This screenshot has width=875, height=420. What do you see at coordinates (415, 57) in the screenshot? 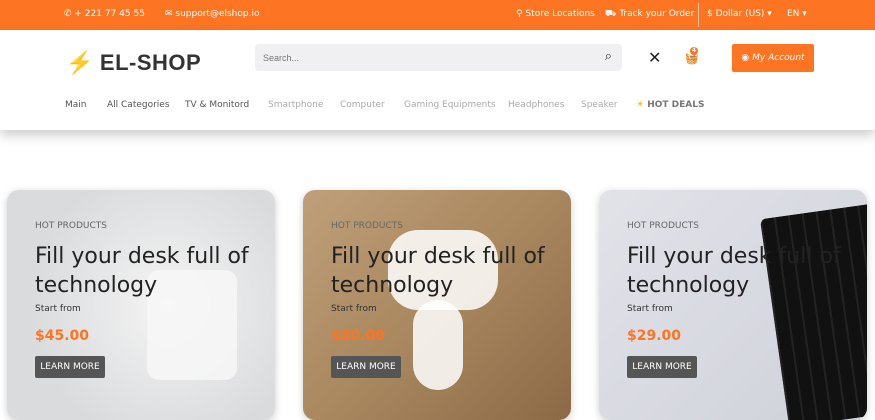
I see `search-input` at bounding box center [415, 57].